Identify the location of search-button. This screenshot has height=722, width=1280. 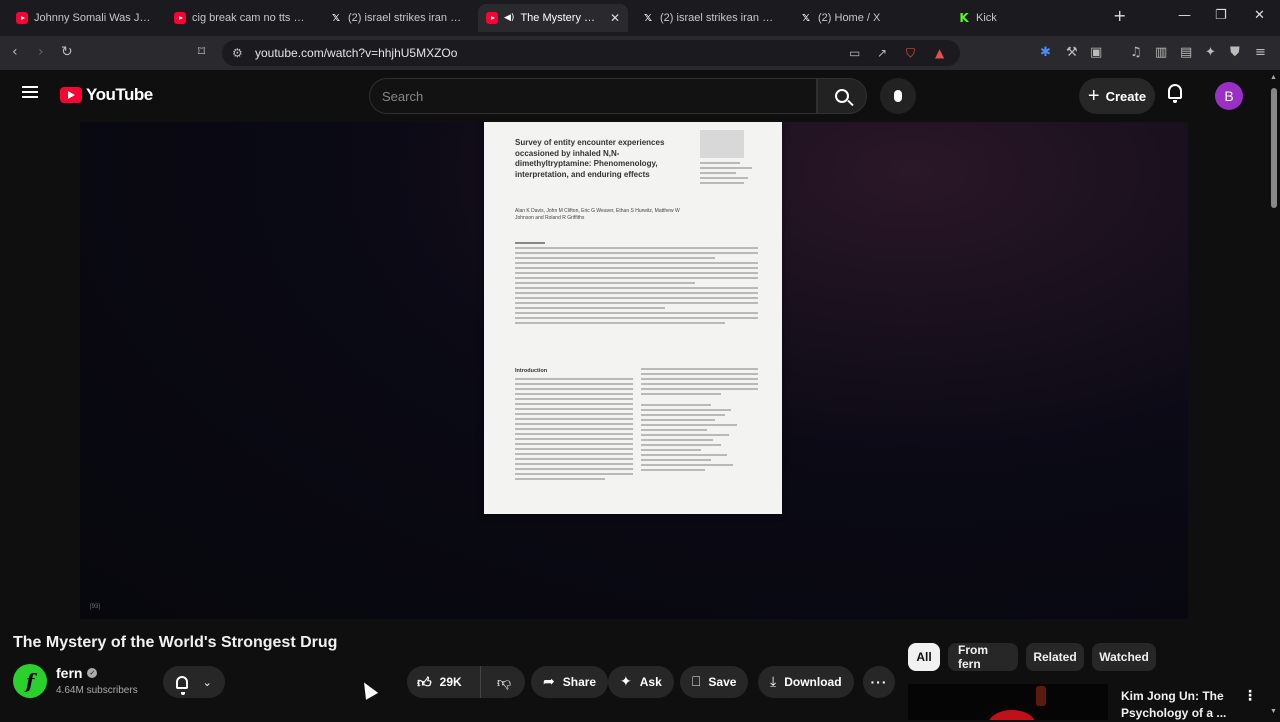
(842, 96).